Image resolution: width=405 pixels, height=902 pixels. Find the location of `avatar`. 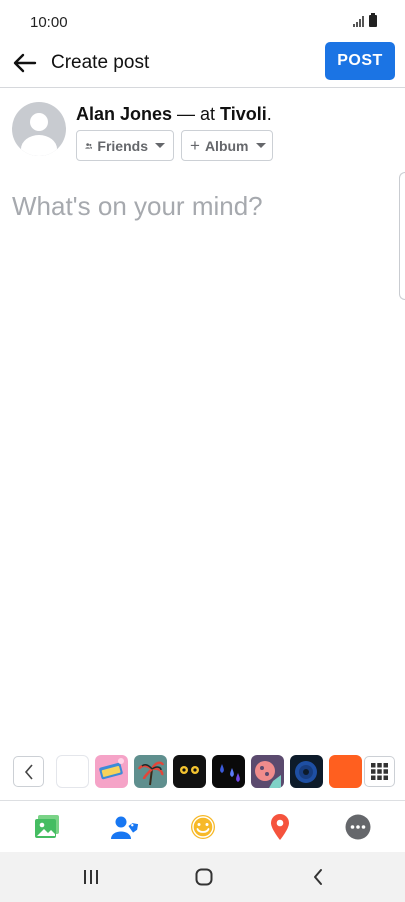

avatar is located at coordinates (39, 129).